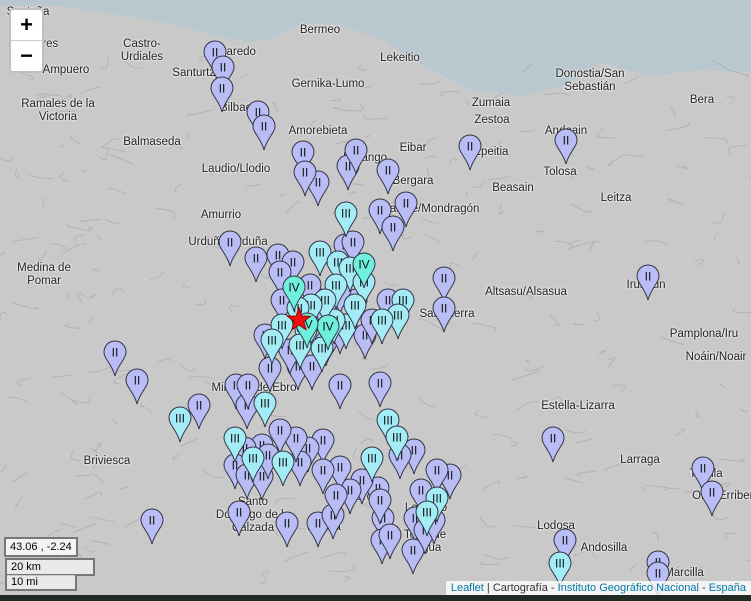 The width and height of the screenshot is (751, 601). What do you see at coordinates (703, 588) in the screenshot?
I see `attr-dash: -` at bounding box center [703, 588].